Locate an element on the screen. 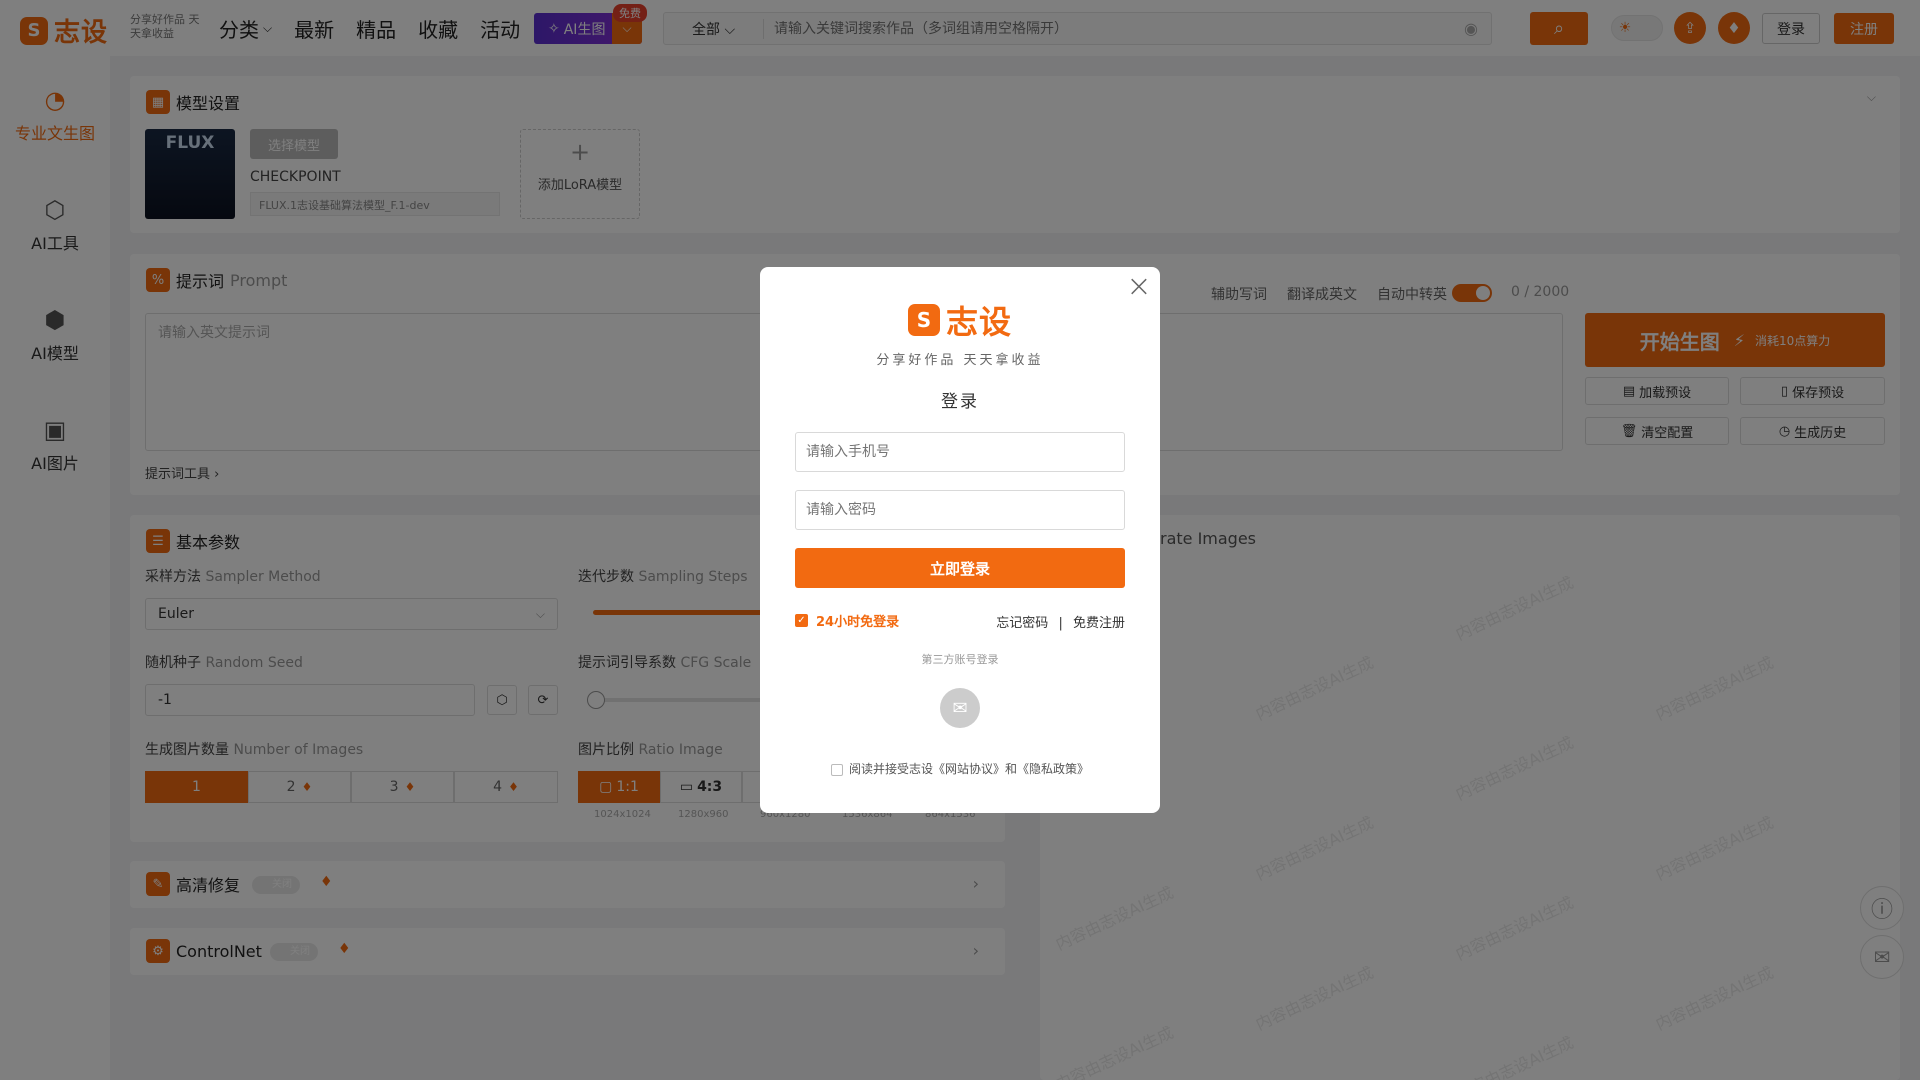 This screenshot has height=1080, width=1920. modal-logo: S 志设 is located at coordinates (960, 320).